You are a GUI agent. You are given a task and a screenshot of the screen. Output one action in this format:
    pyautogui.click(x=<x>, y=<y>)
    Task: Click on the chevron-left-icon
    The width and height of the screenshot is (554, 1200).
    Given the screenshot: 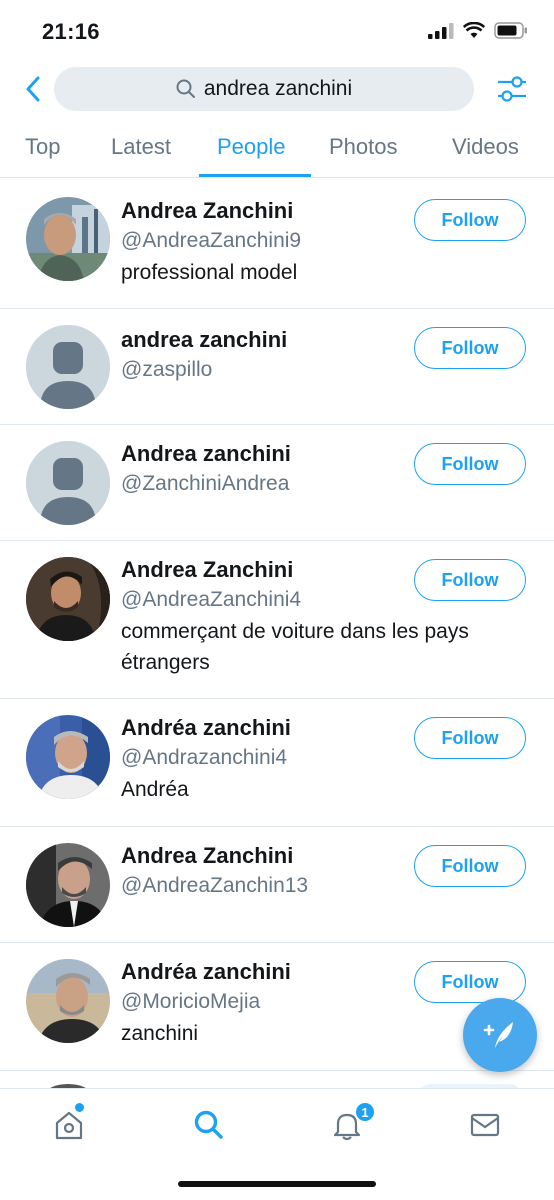 What is the action you would take?
    pyautogui.click(x=33, y=89)
    